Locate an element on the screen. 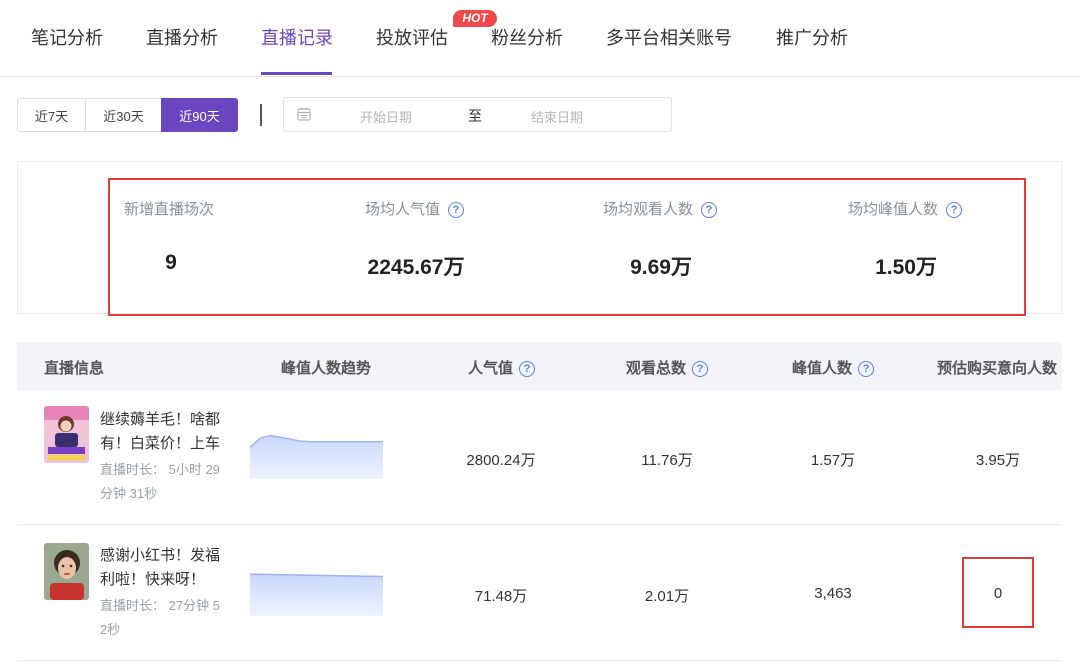  stat-label-avg-peak: 场均峰值人数? is located at coordinates (905, 208).